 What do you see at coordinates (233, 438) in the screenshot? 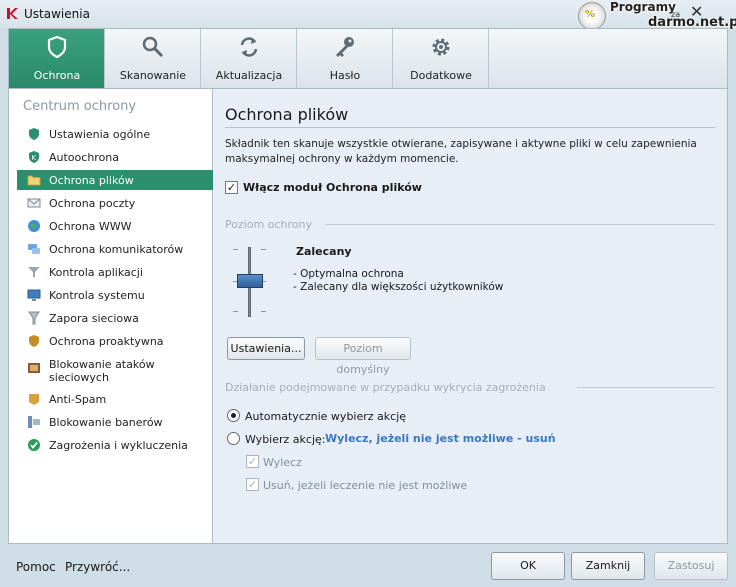
I see `choose-action-radio` at bounding box center [233, 438].